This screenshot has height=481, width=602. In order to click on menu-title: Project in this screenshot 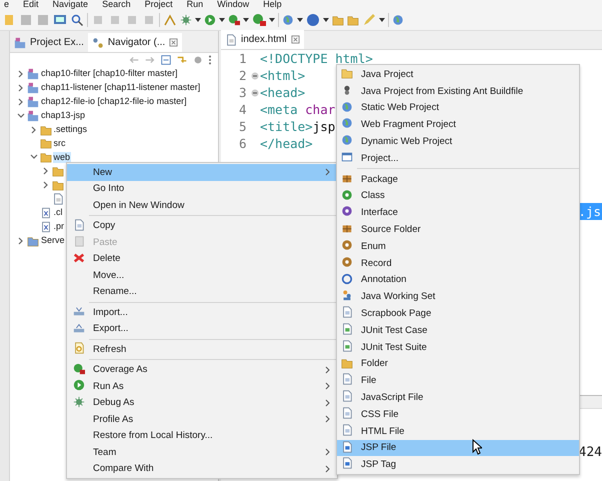, I will do `click(158, 4)`.